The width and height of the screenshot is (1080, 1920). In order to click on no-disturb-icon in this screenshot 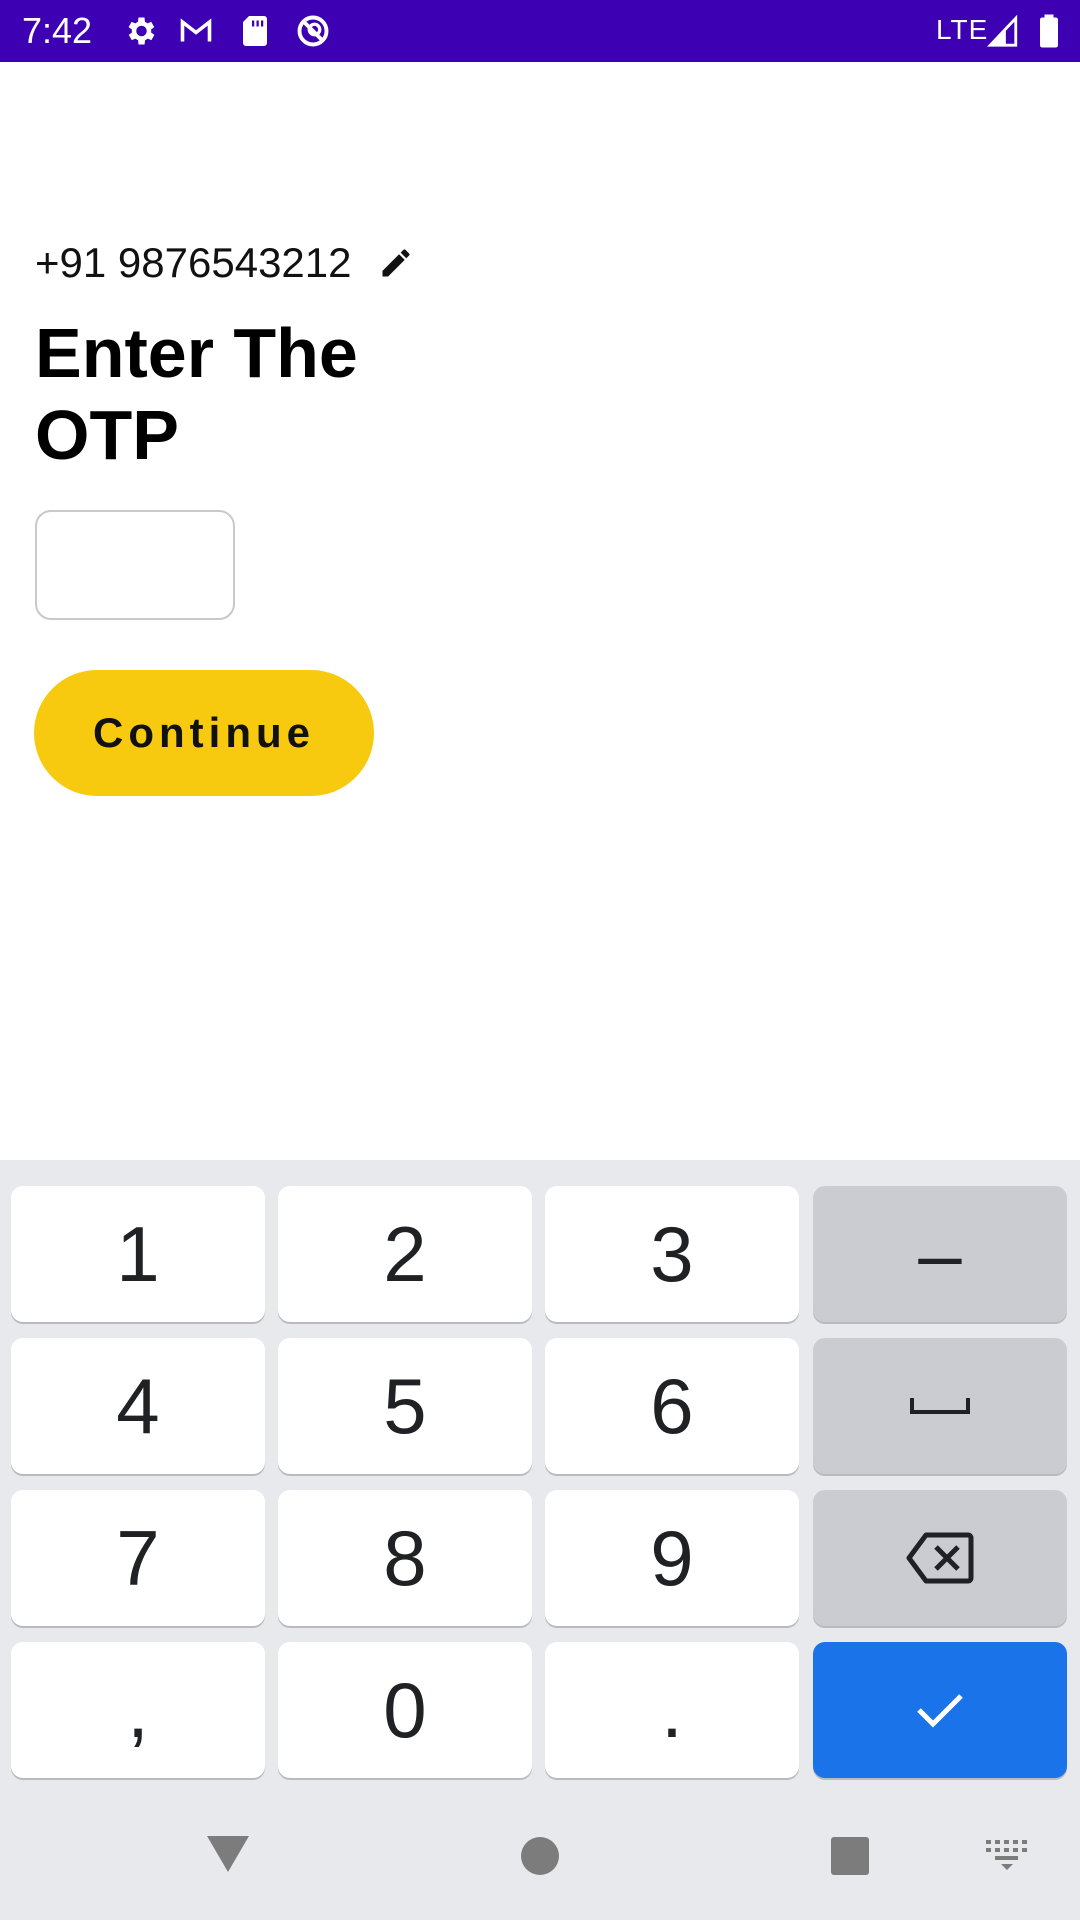, I will do `click(313, 31)`.